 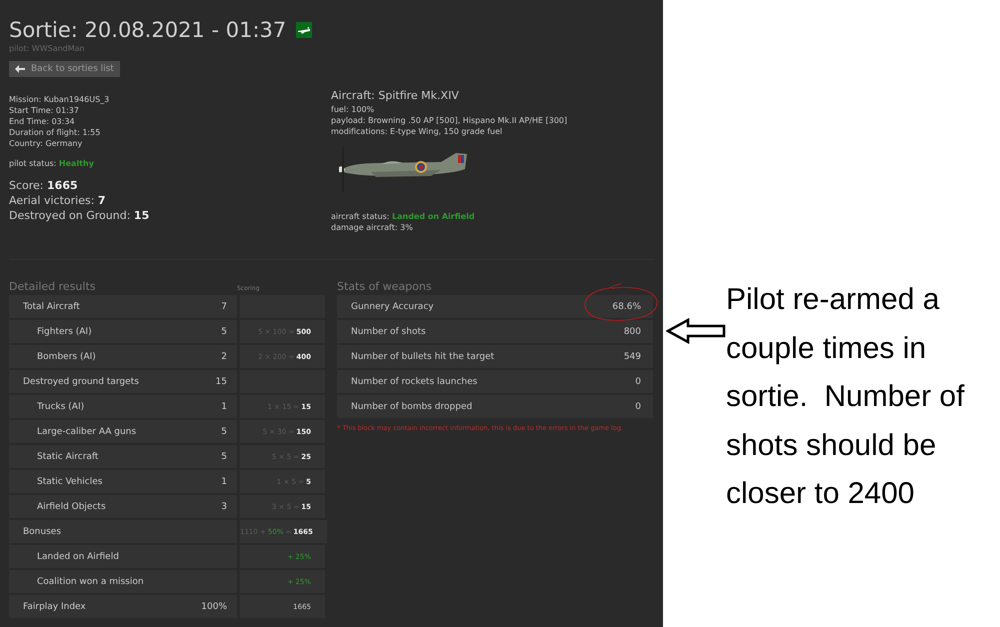 I want to click on pilot-status: pilot status: Healthy, so click(x=52, y=163).